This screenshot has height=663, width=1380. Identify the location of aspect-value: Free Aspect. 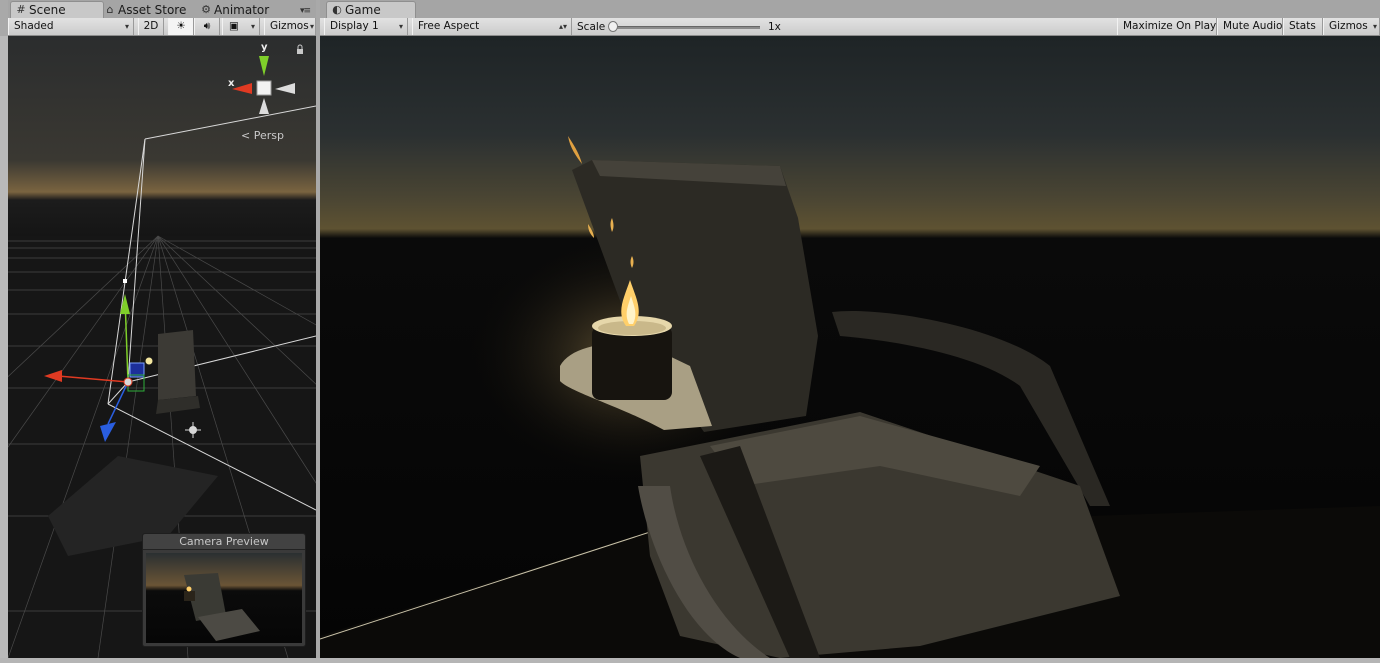
(449, 26).